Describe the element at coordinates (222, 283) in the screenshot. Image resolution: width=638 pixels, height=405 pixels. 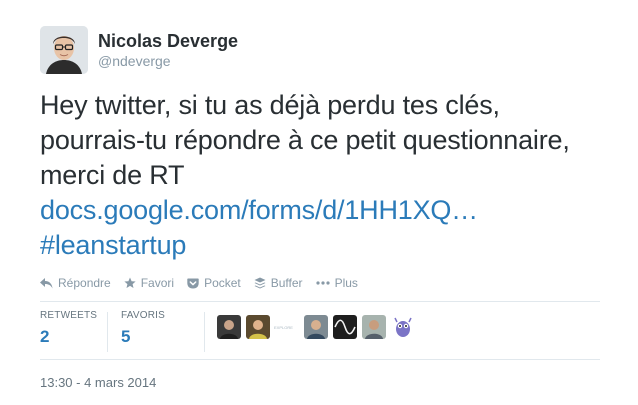
I see `pocket-label: Pocket` at that location.